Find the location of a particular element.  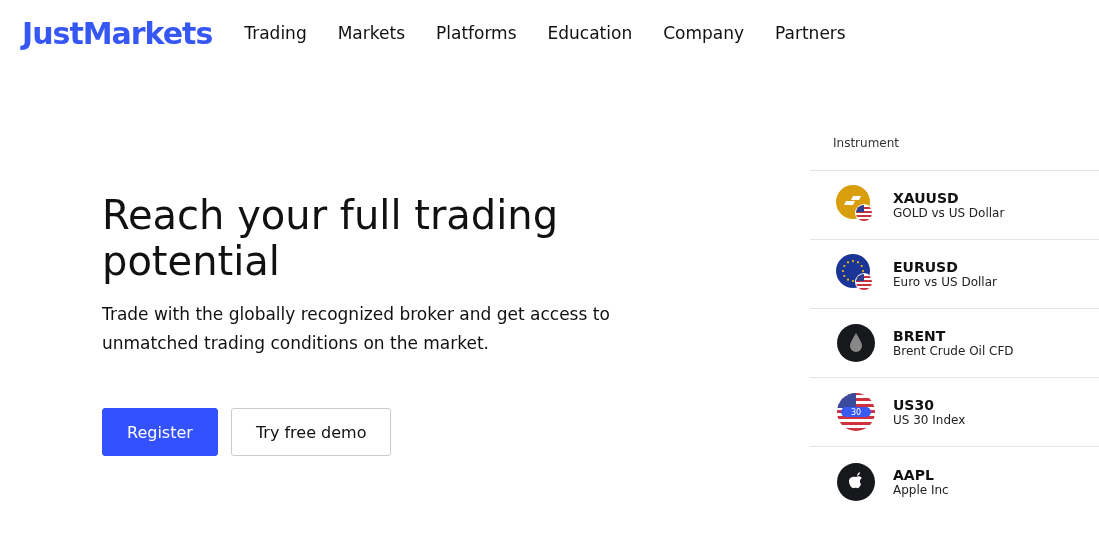

instrument-symbol: XAUUSD is located at coordinates (926, 198).